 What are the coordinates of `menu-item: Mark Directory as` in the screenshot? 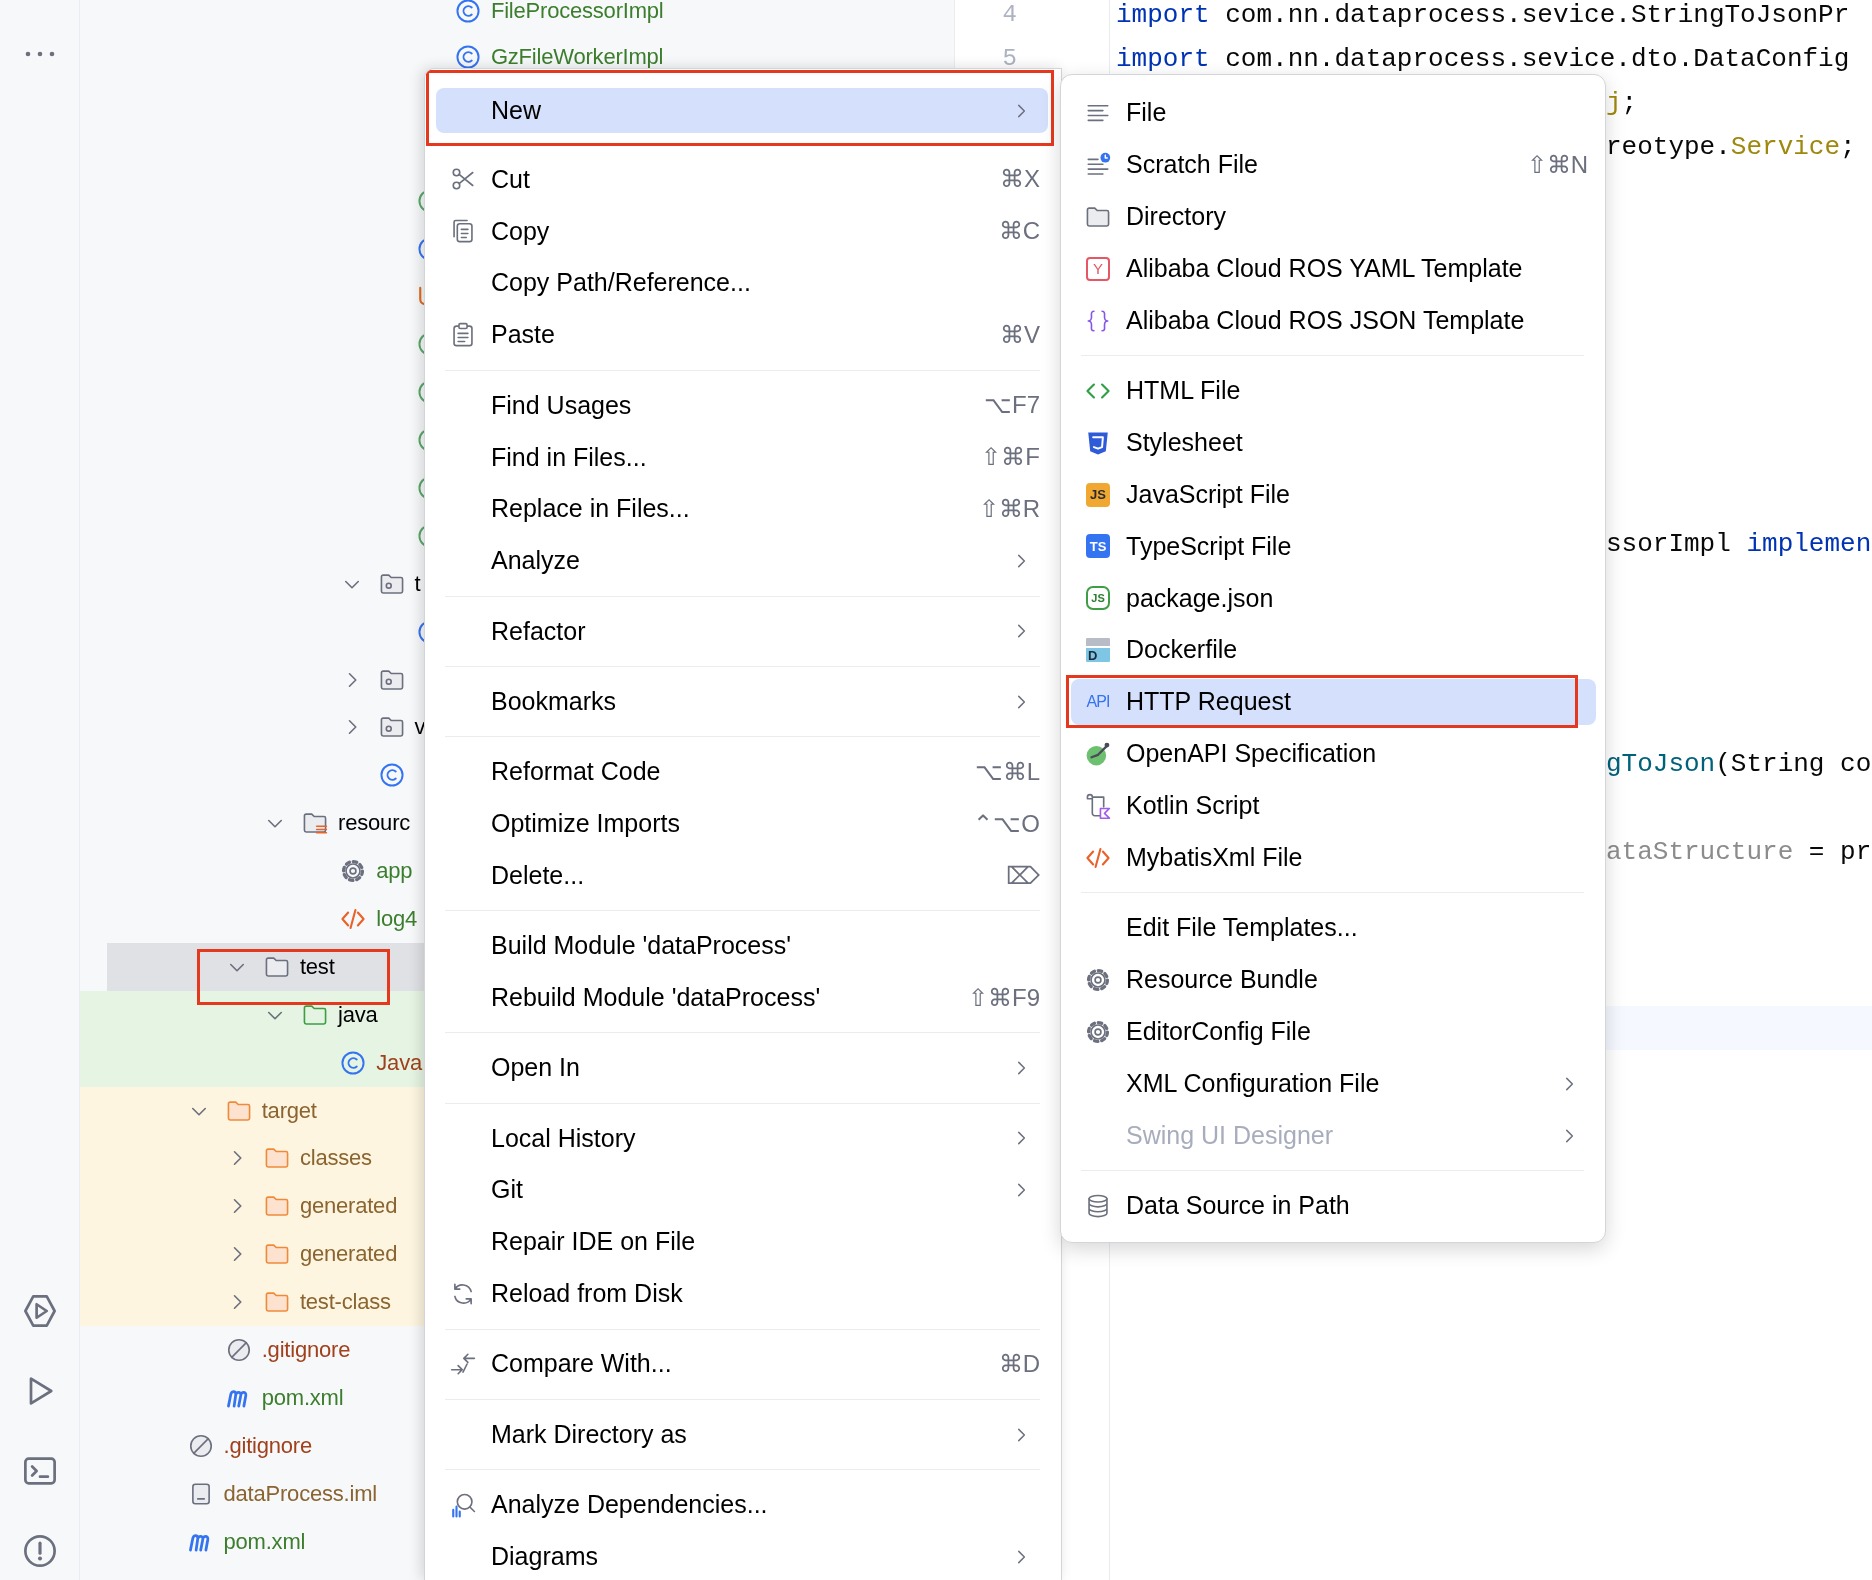 It's located at (742, 1434).